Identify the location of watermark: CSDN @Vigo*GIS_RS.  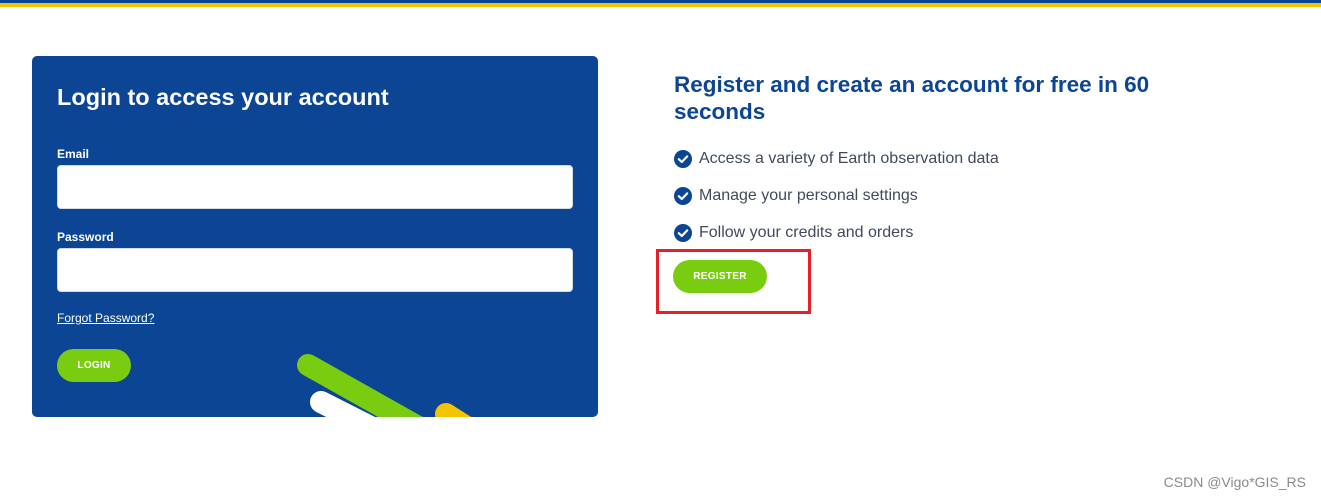
(1234, 482).